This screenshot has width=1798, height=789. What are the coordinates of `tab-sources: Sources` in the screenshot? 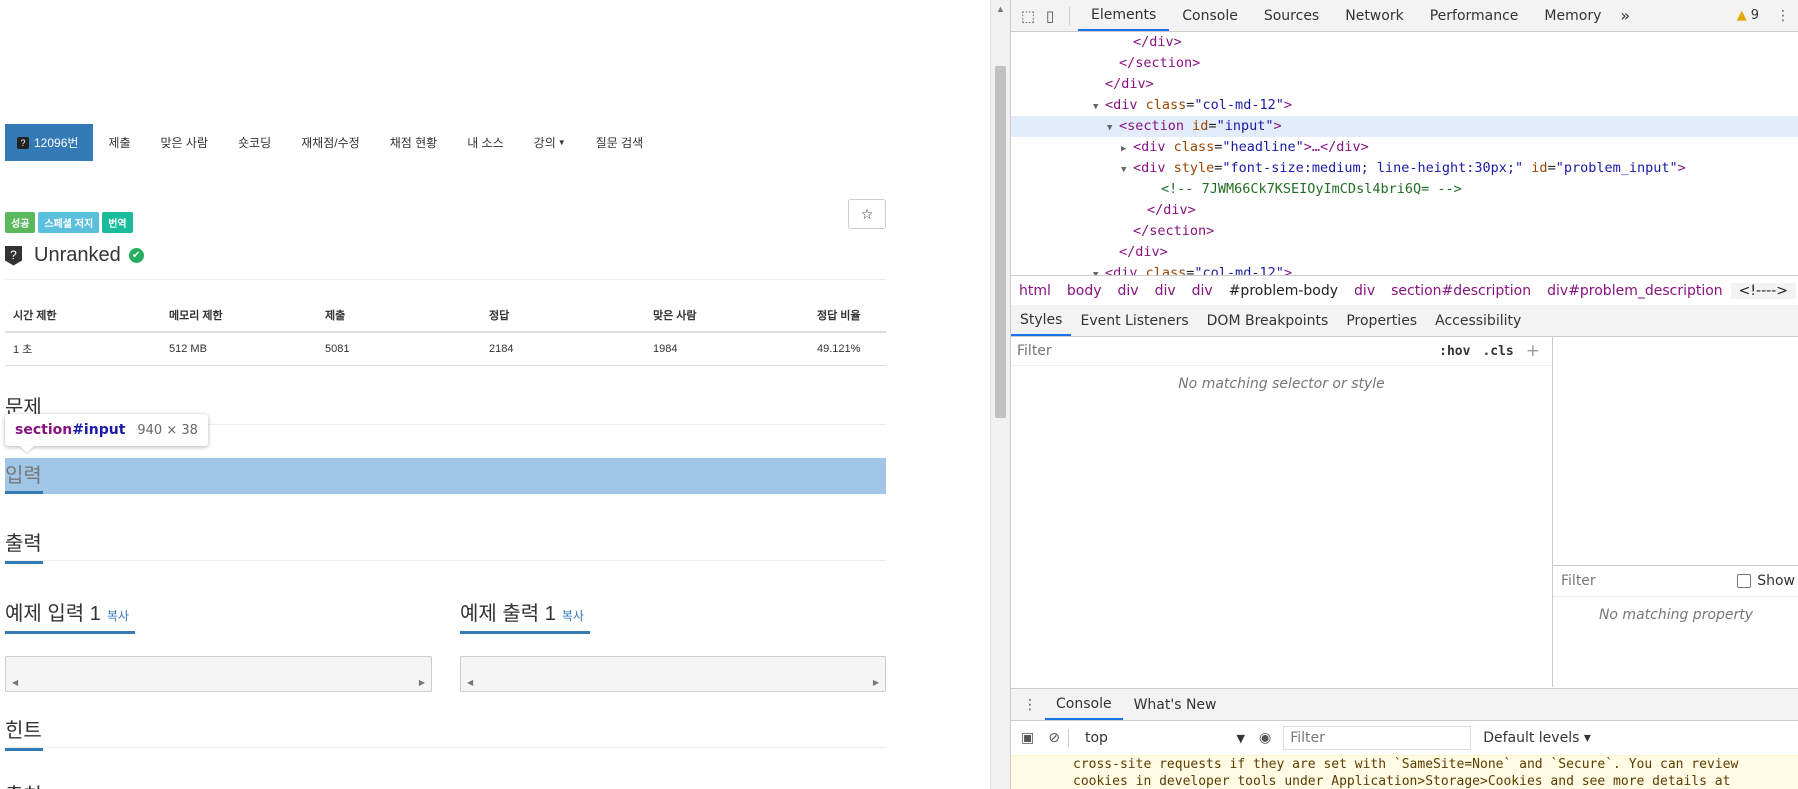 It's located at (1291, 15).